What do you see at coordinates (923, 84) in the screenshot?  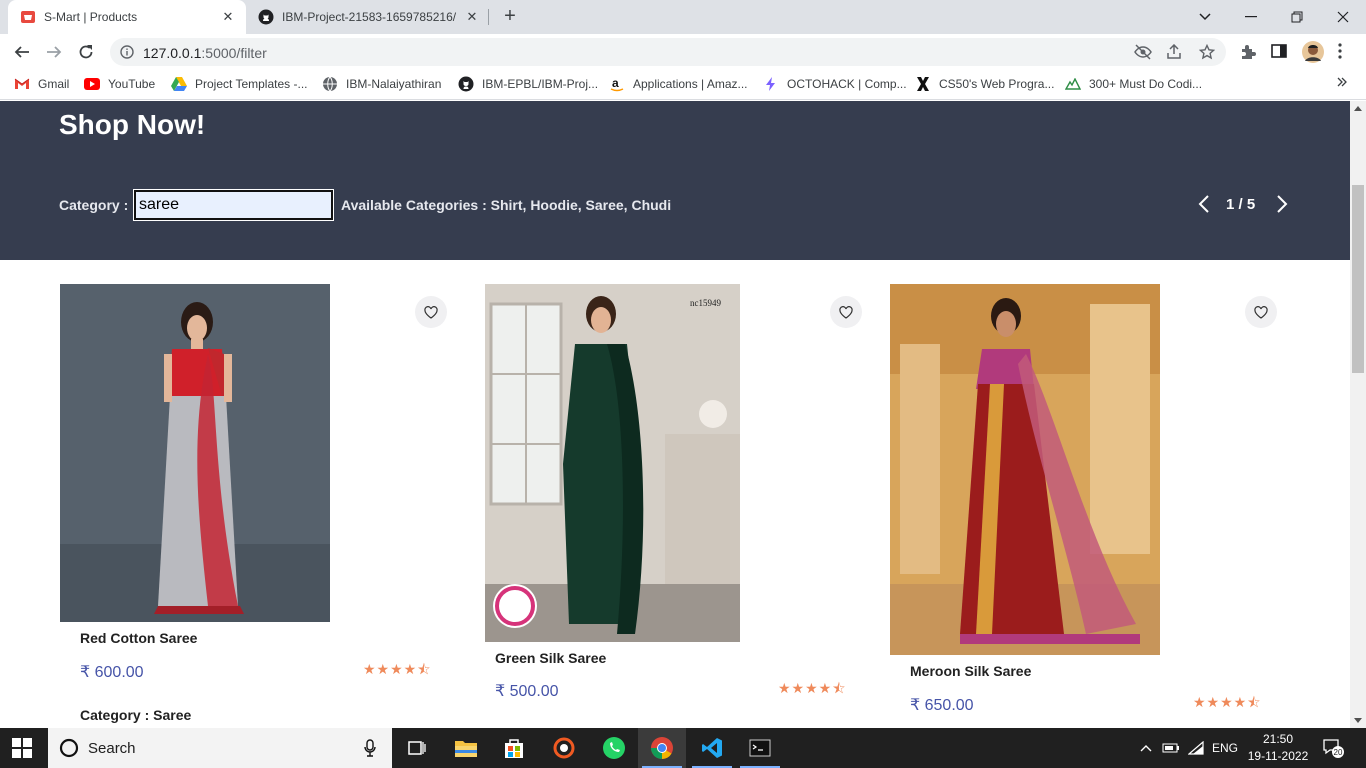 I see `edx-icon` at bounding box center [923, 84].